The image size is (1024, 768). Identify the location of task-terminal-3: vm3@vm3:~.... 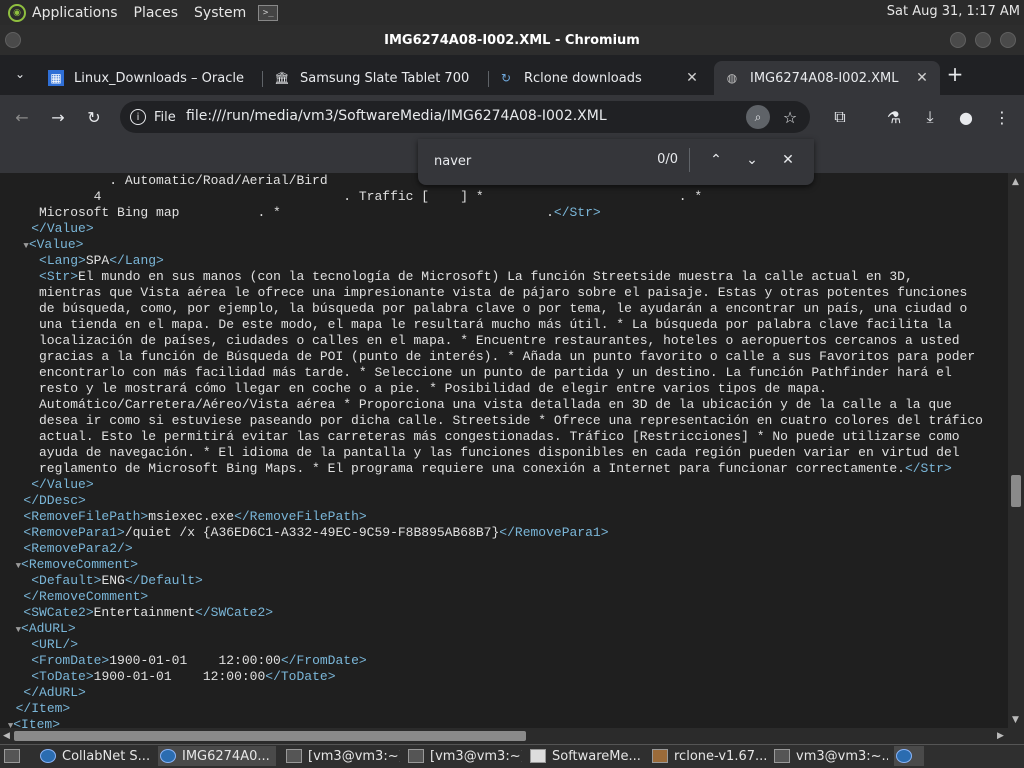
(830, 756).